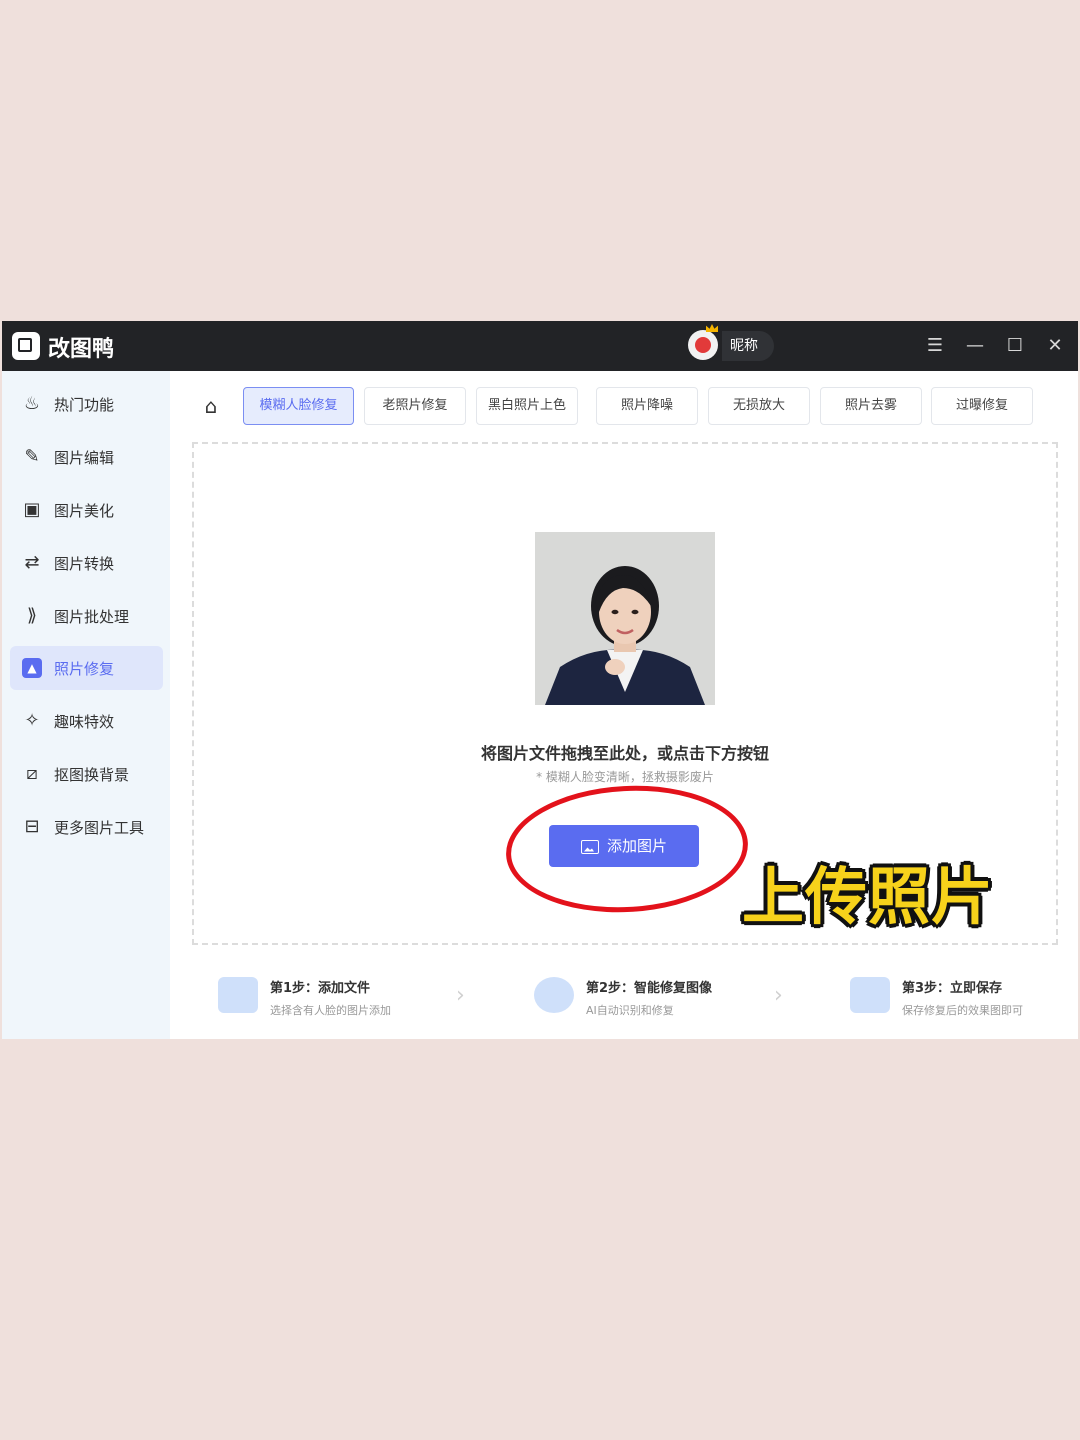 The height and width of the screenshot is (1440, 1080). Describe the element at coordinates (870, 995) in the screenshot. I see `save-image-icon` at that location.